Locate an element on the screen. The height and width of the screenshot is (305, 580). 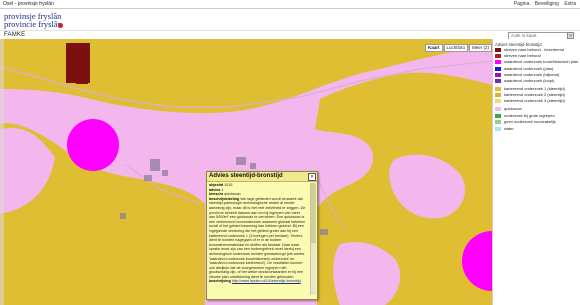
map-type-switcher: Kaart Luchtfoto Meer (2) is located at coordinates (459, 48).